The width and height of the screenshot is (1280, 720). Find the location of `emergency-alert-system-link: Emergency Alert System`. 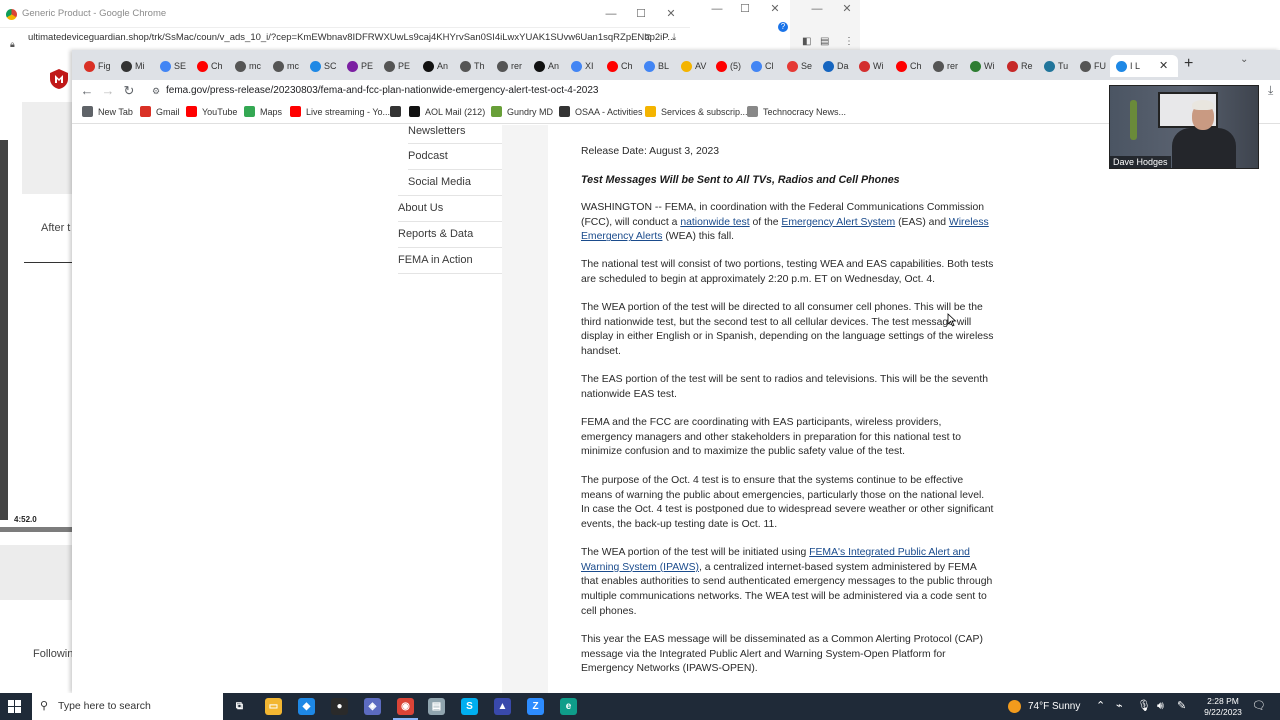

emergency-alert-system-link: Emergency Alert System is located at coordinates (838, 222).